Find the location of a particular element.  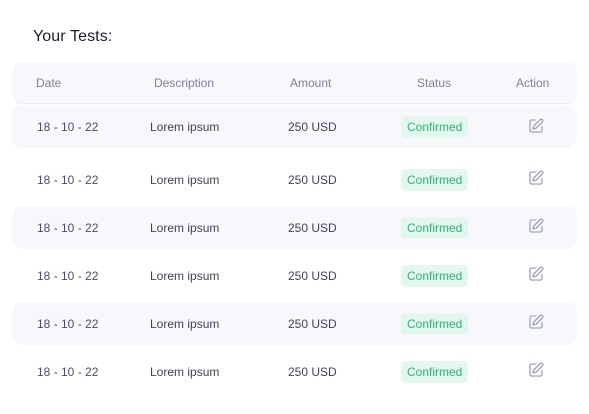

table-header: Date Description Amount Status Action is located at coordinates (294, 83).